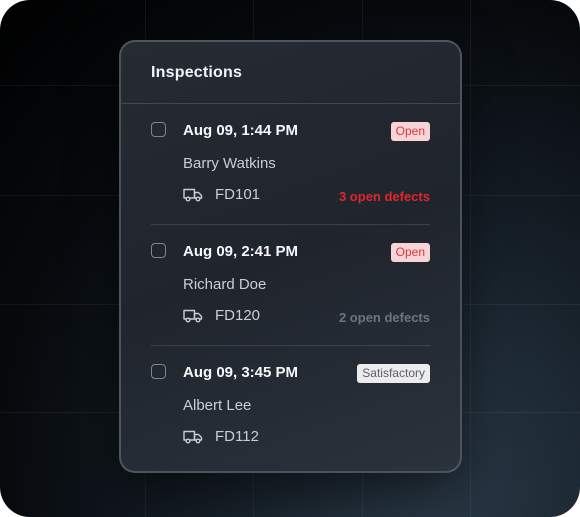 Image resolution: width=580 pixels, height=517 pixels. I want to click on inspector-name: Albert Lee, so click(217, 405).